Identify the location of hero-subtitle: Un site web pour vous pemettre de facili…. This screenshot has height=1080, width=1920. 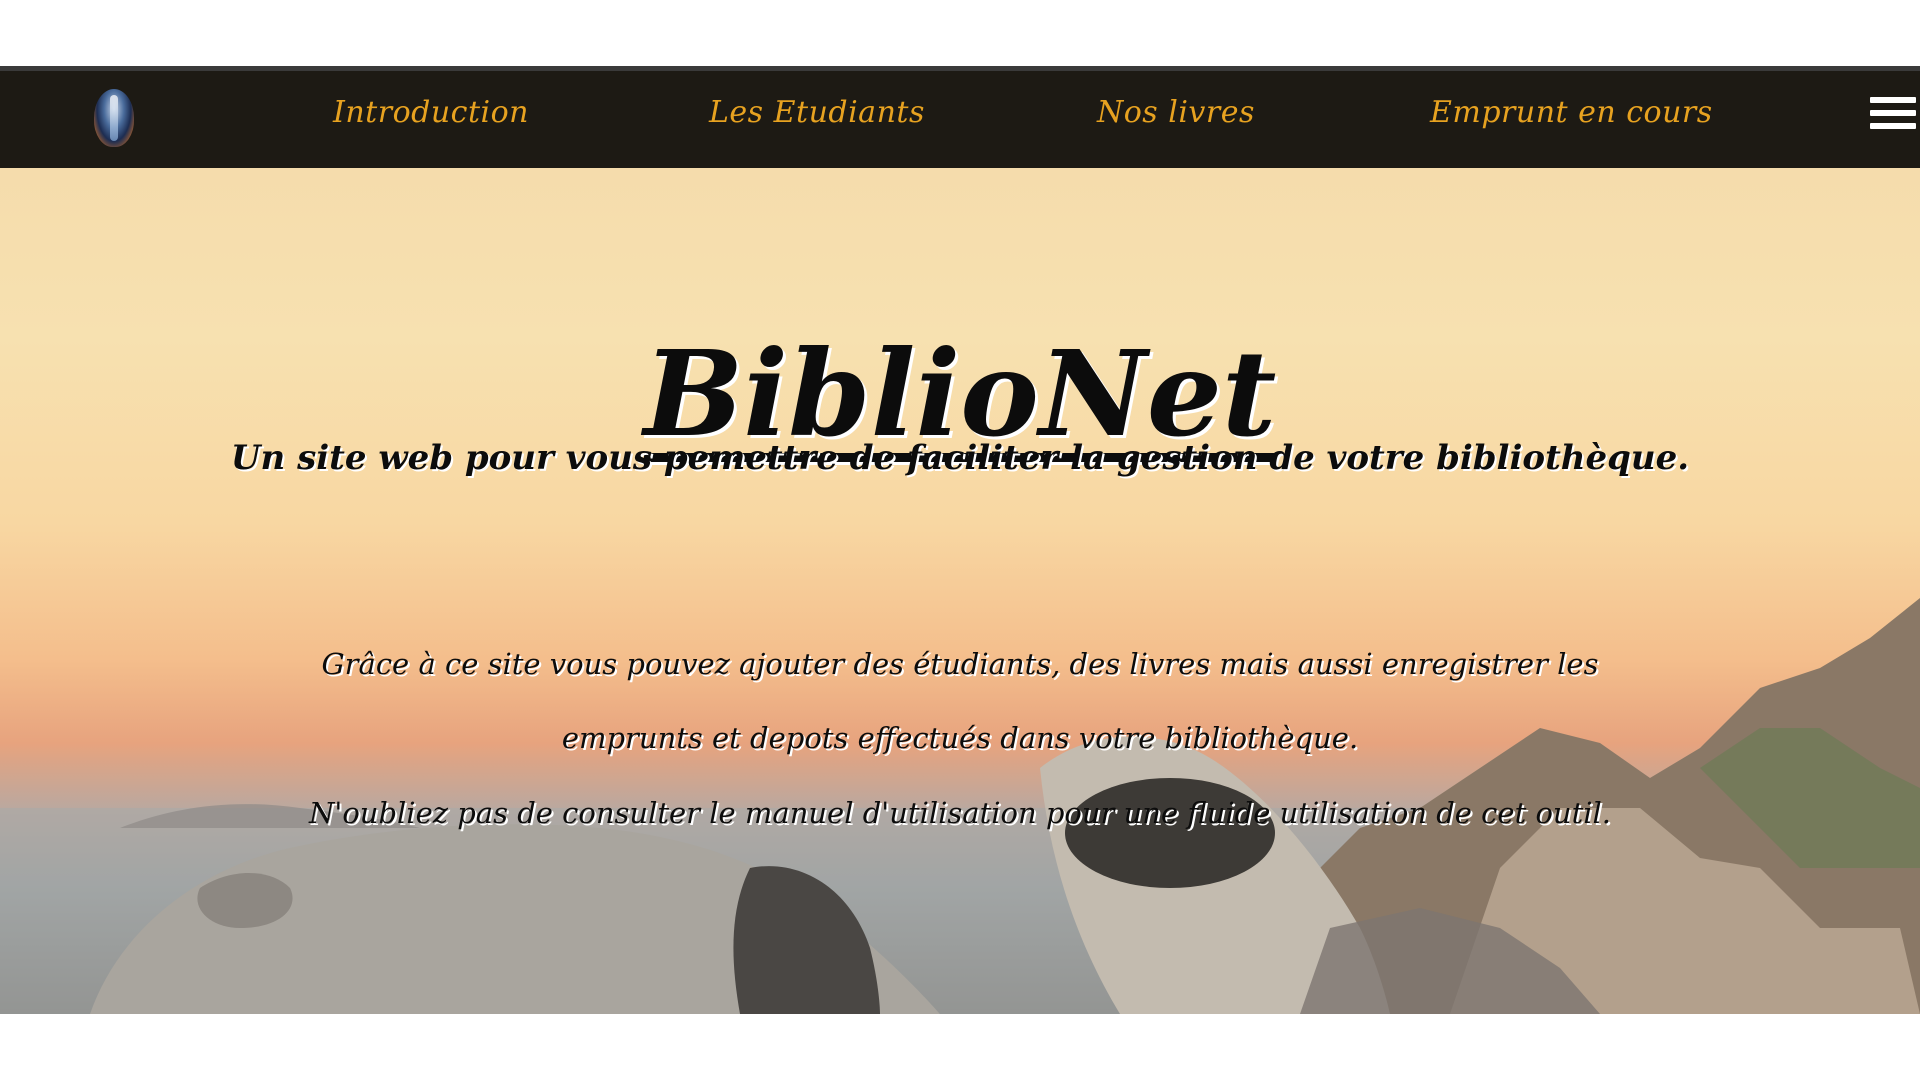
(960, 458).